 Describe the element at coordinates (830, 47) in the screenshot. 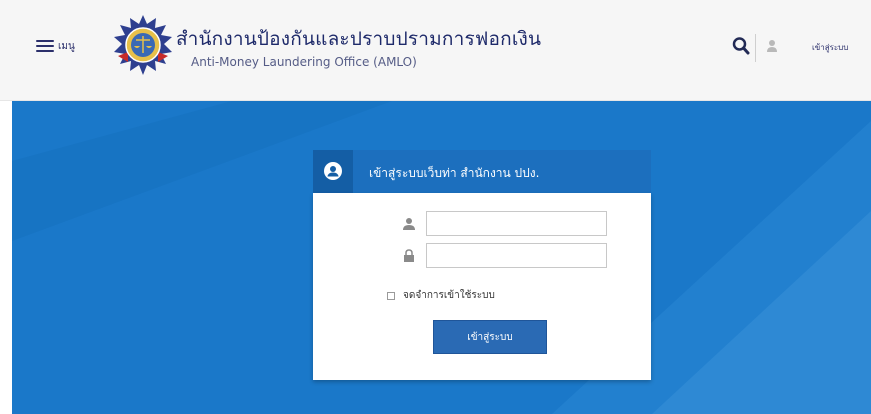

I see `header-login-link: เข้าสู่ระบบ` at that location.